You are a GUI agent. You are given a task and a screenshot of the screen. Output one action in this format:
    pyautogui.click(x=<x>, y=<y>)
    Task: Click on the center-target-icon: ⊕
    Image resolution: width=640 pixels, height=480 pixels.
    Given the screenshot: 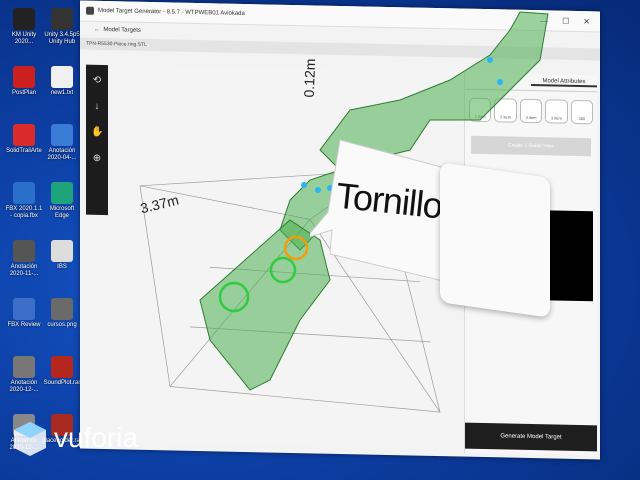 What is the action you would take?
    pyautogui.click(x=97, y=159)
    